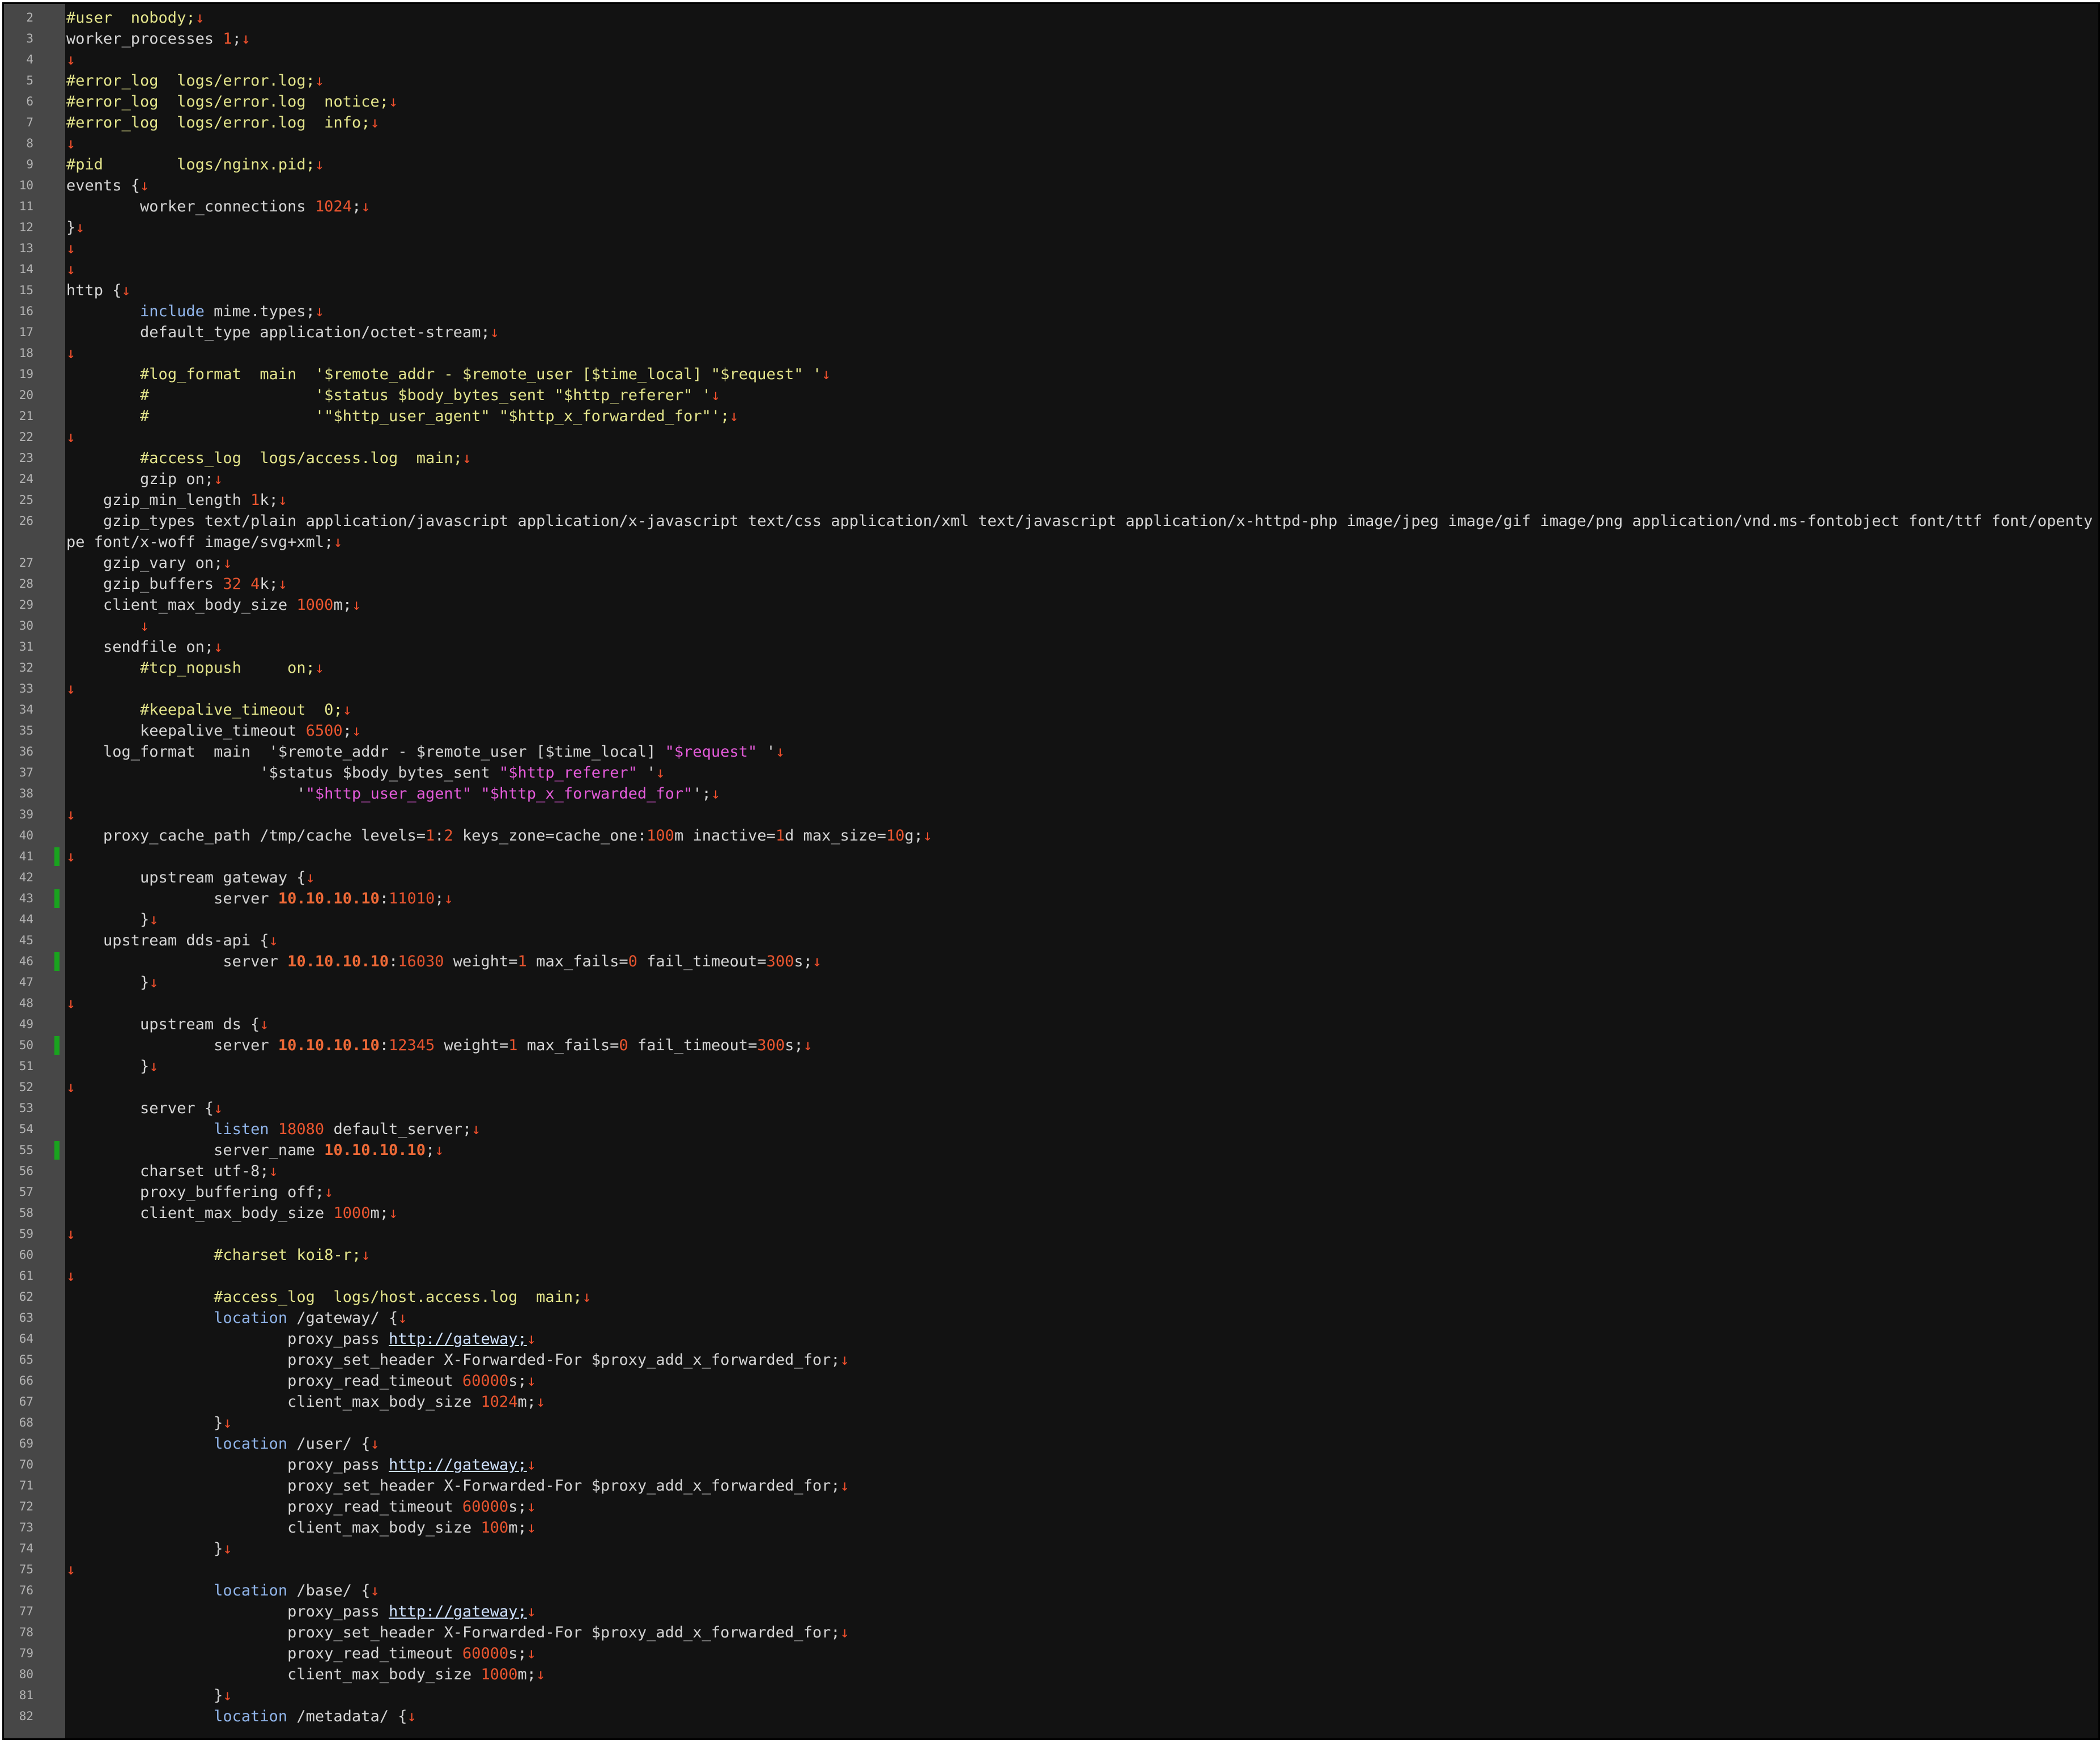 The width and height of the screenshot is (2100, 1740). Describe the element at coordinates (1051, 17) in the screenshot. I see `code-line: 2 #user nobody;↓` at that location.